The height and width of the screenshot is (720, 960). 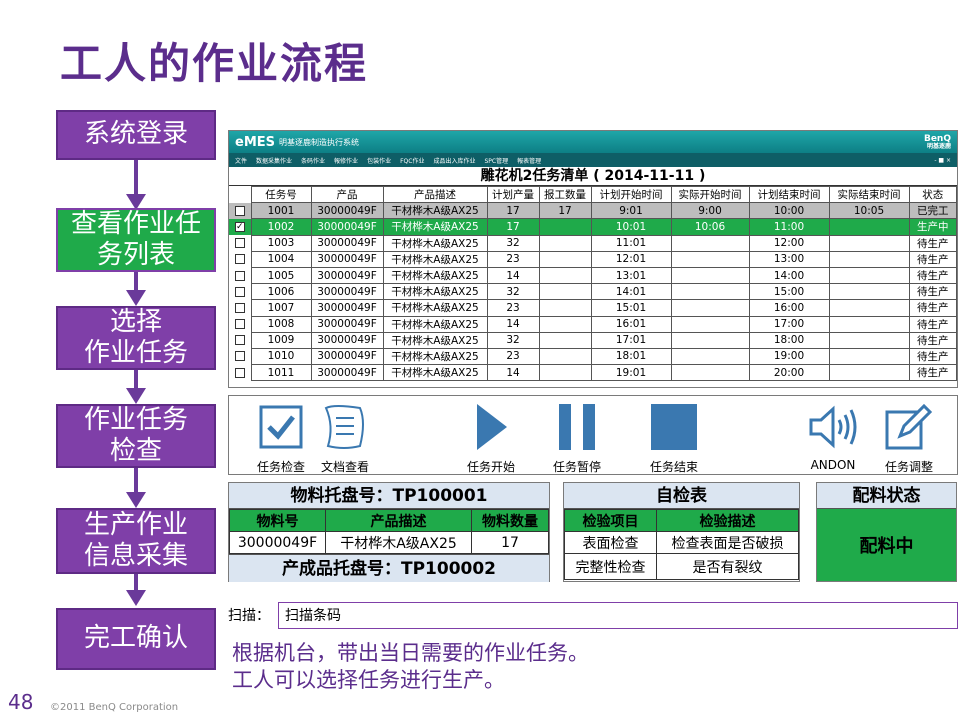 What do you see at coordinates (674, 437) in the screenshot?
I see `task-end-button: 任务结束` at bounding box center [674, 437].